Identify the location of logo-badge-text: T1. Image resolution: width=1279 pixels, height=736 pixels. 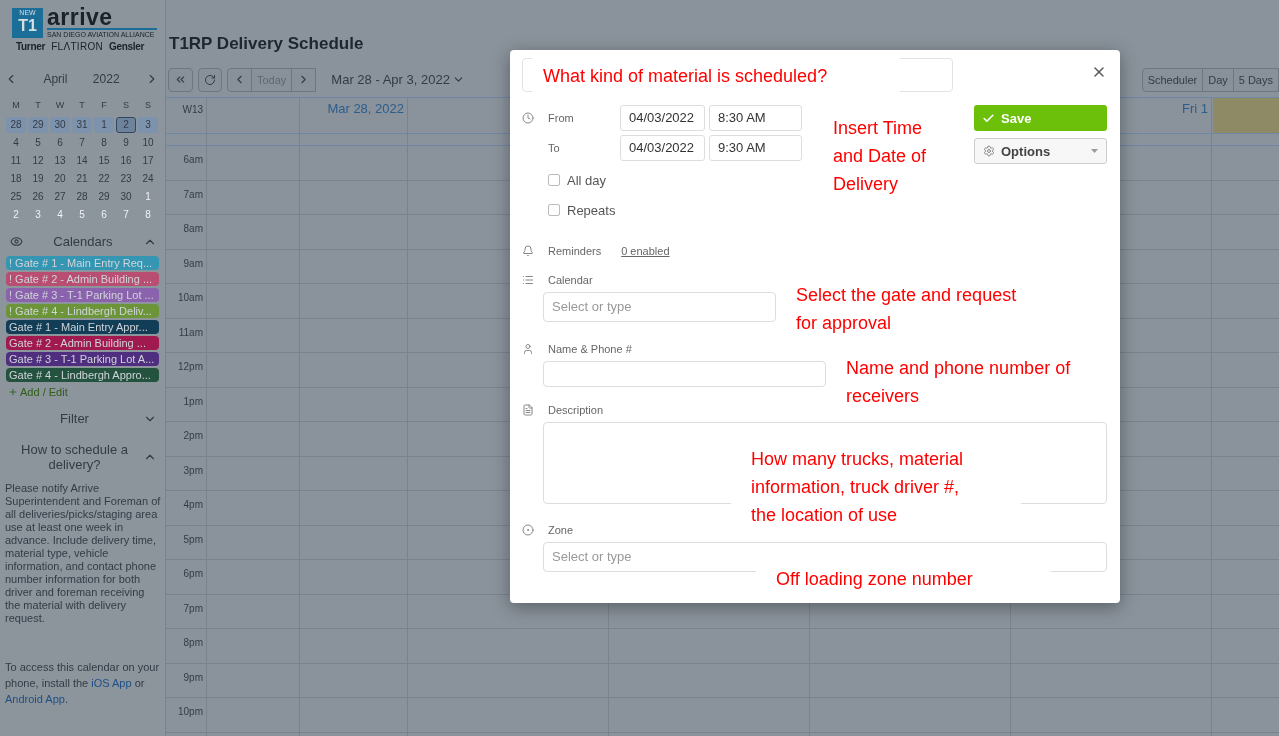
(27, 26).